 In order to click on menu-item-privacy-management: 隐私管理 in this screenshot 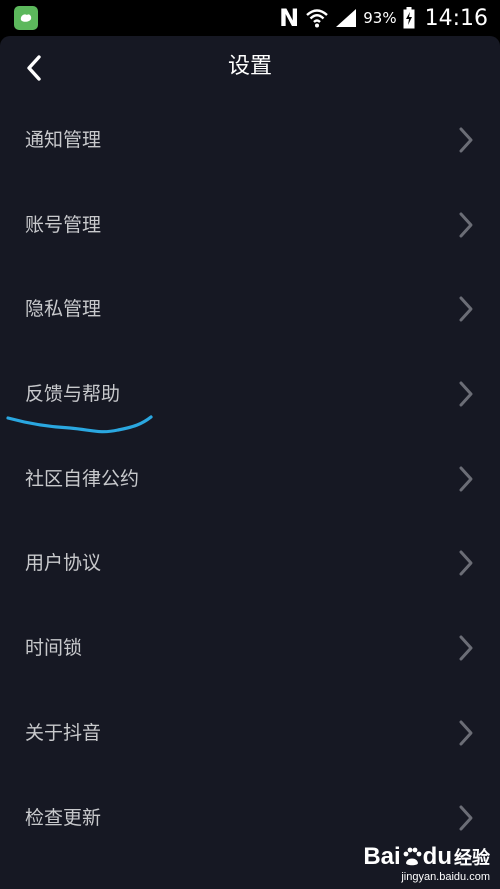, I will do `click(250, 309)`.